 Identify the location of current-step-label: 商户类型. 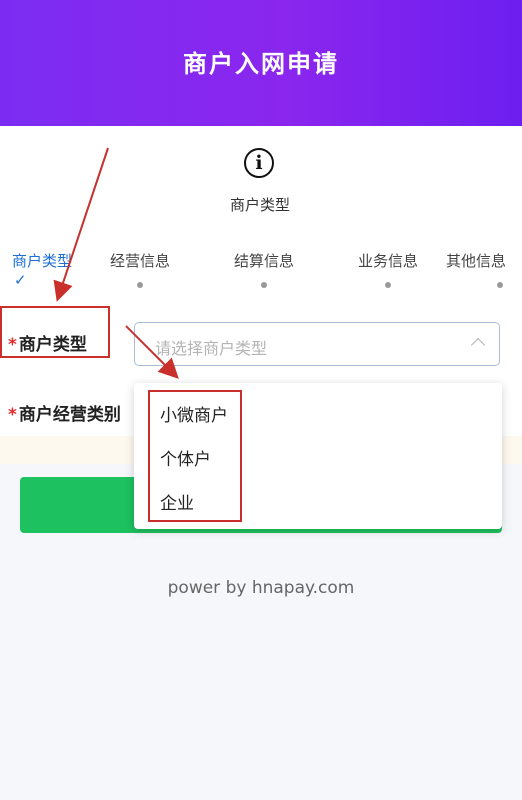
(259, 205).